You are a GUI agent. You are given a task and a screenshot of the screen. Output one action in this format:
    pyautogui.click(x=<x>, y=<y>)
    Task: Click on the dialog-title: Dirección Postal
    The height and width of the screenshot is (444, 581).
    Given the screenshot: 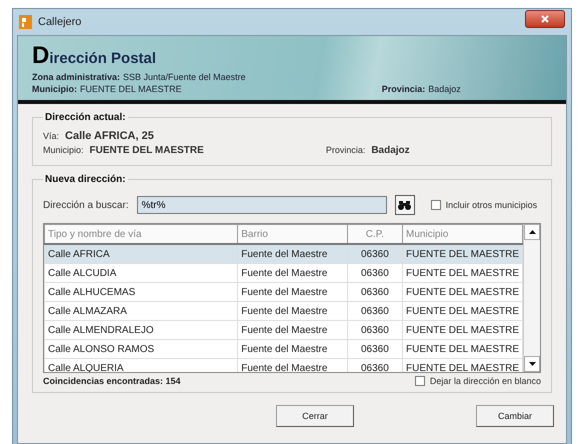 What is the action you would take?
    pyautogui.click(x=95, y=56)
    